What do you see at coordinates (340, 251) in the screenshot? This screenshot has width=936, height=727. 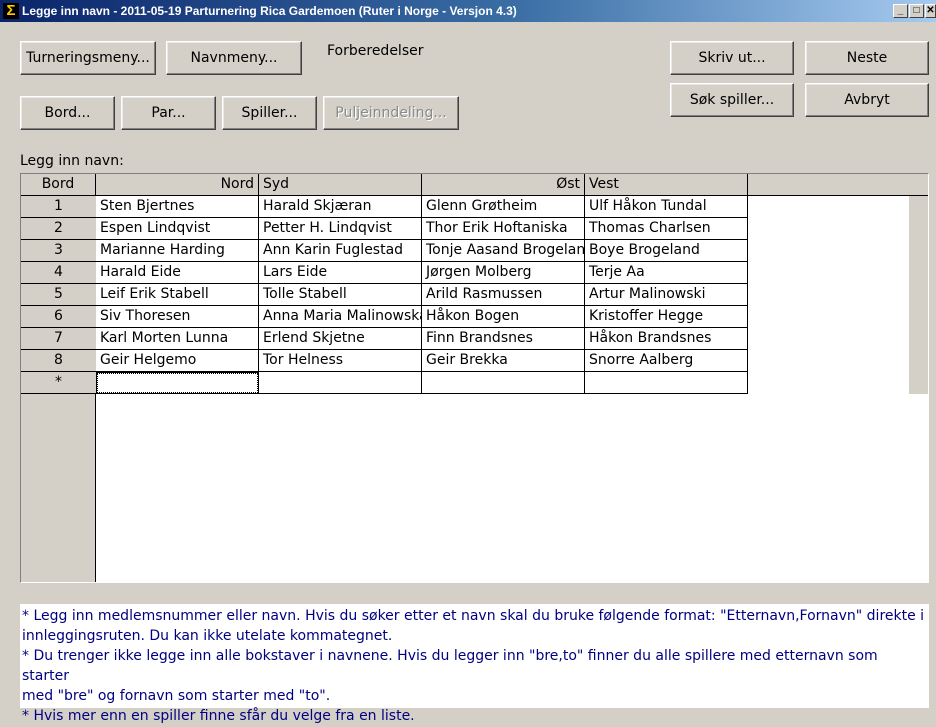 I see `grid-cell-syd: Ann Karin Fuglestad` at bounding box center [340, 251].